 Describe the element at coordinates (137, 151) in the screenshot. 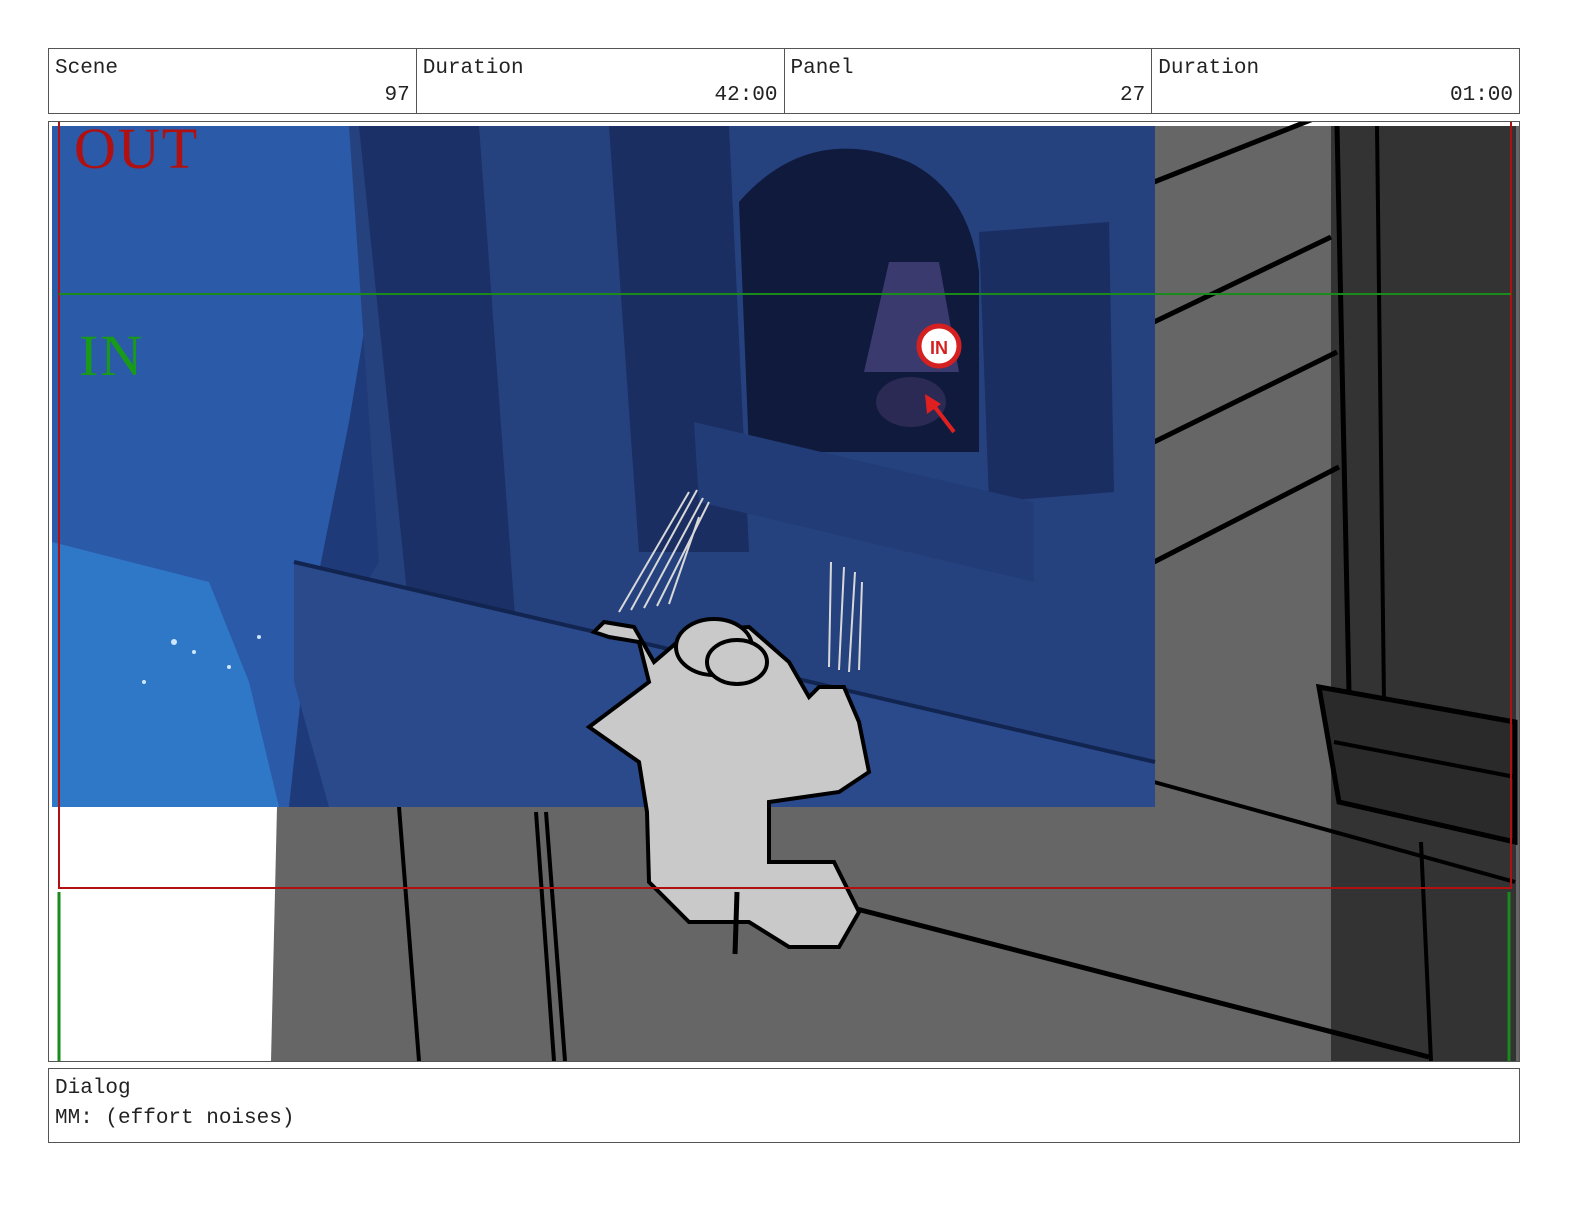

I see `frame-out-label: OUT` at that location.